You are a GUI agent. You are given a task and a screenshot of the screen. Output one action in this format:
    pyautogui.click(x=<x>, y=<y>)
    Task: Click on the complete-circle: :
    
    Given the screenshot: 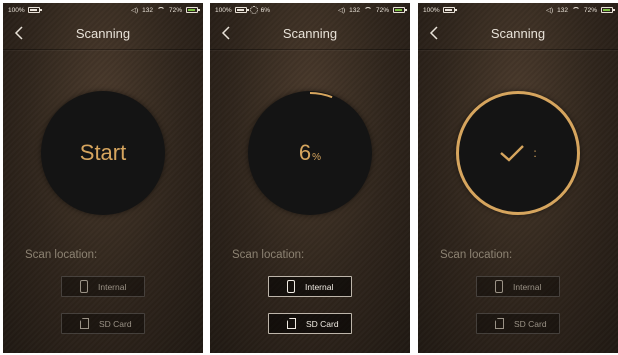 What is the action you would take?
    pyautogui.click(x=518, y=153)
    